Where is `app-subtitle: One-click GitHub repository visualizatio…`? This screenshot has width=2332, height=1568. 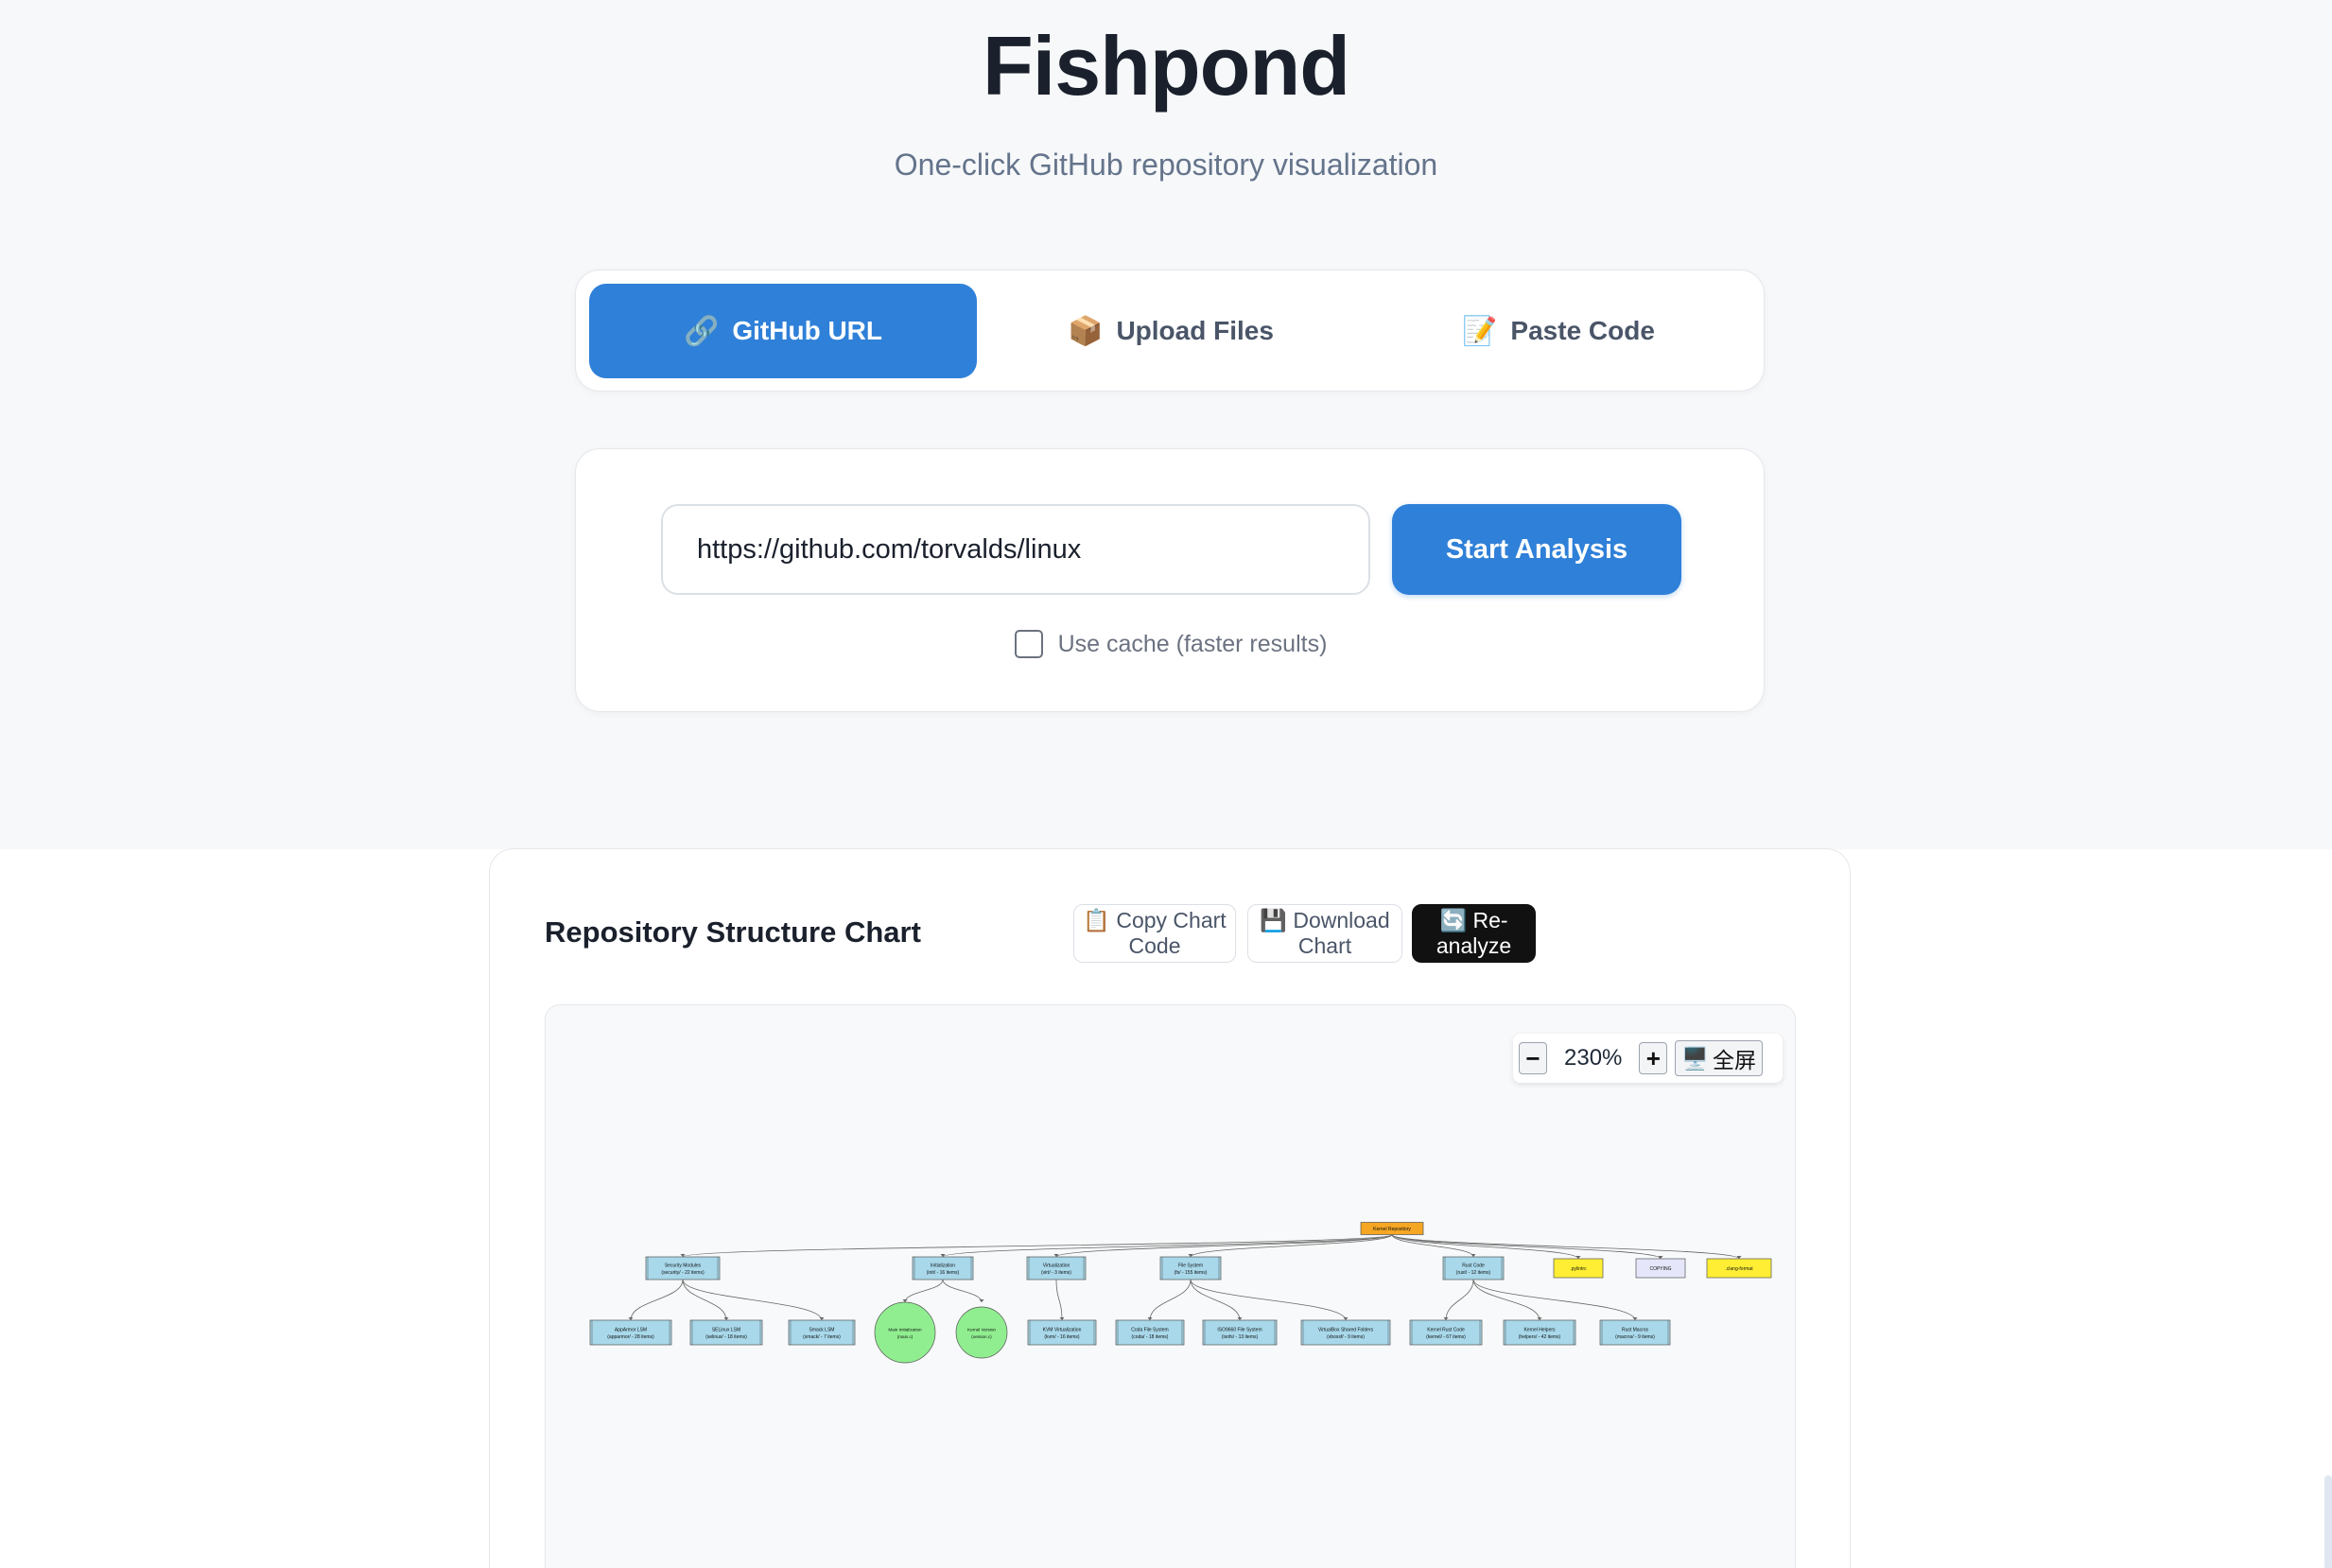
app-subtitle: One-click GitHub repository visualizatio… is located at coordinates (1166, 165).